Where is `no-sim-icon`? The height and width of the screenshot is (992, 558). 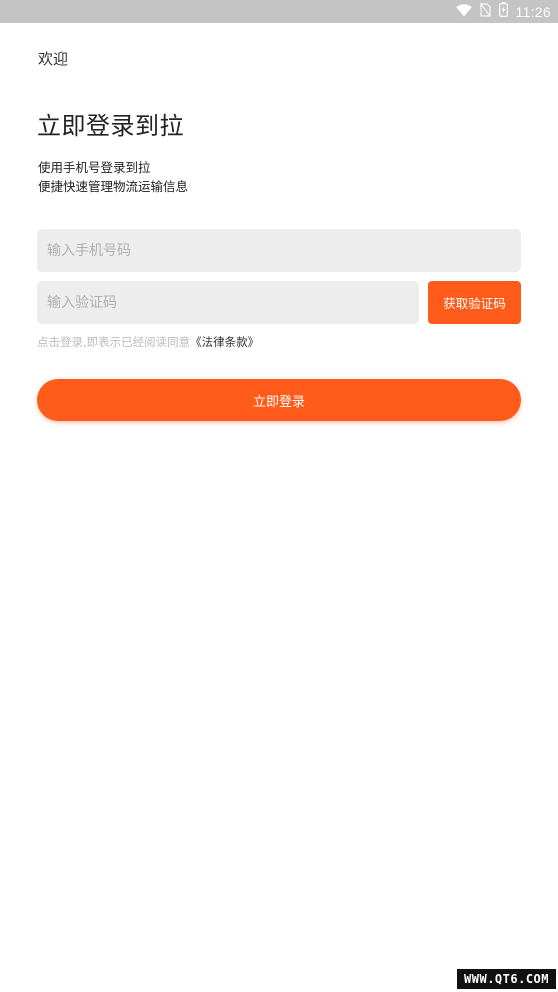
no-sim-icon is located at coordinates (485, 11).